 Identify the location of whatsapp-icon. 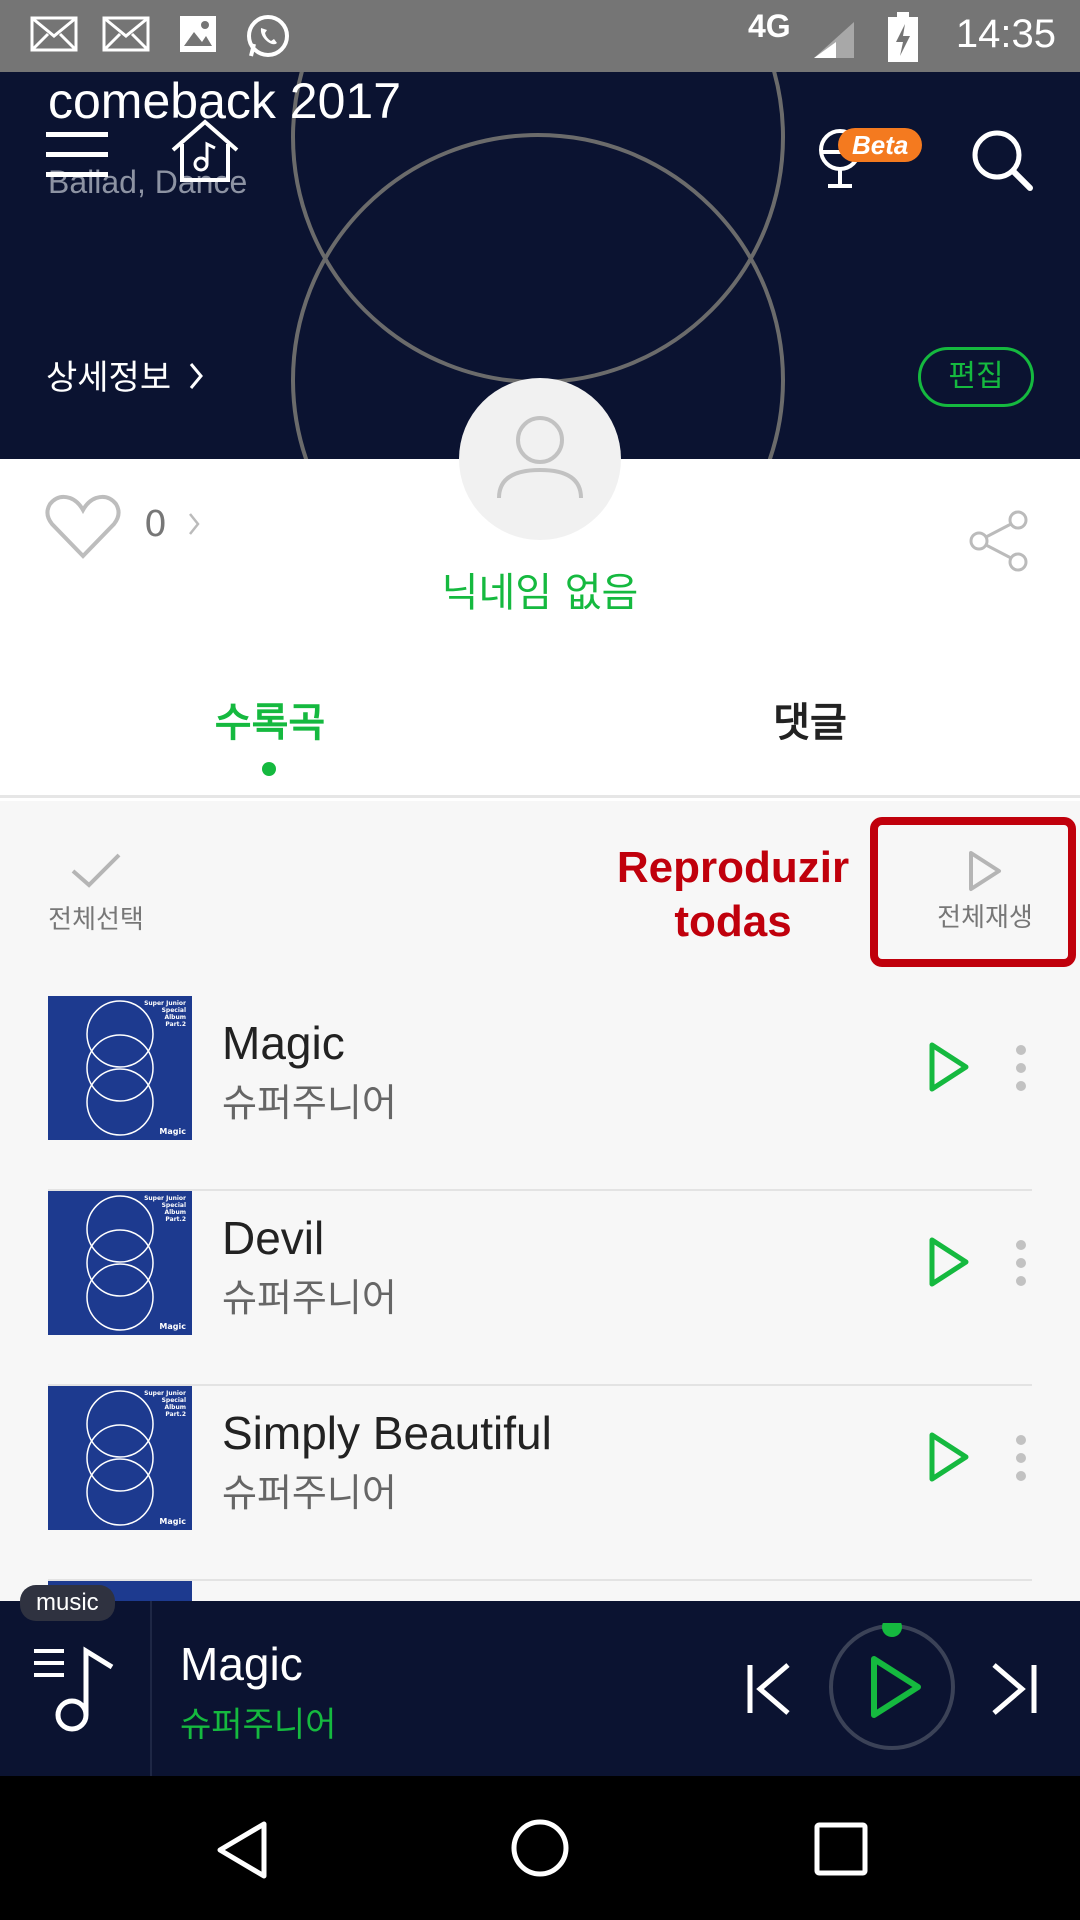
(268, 39).